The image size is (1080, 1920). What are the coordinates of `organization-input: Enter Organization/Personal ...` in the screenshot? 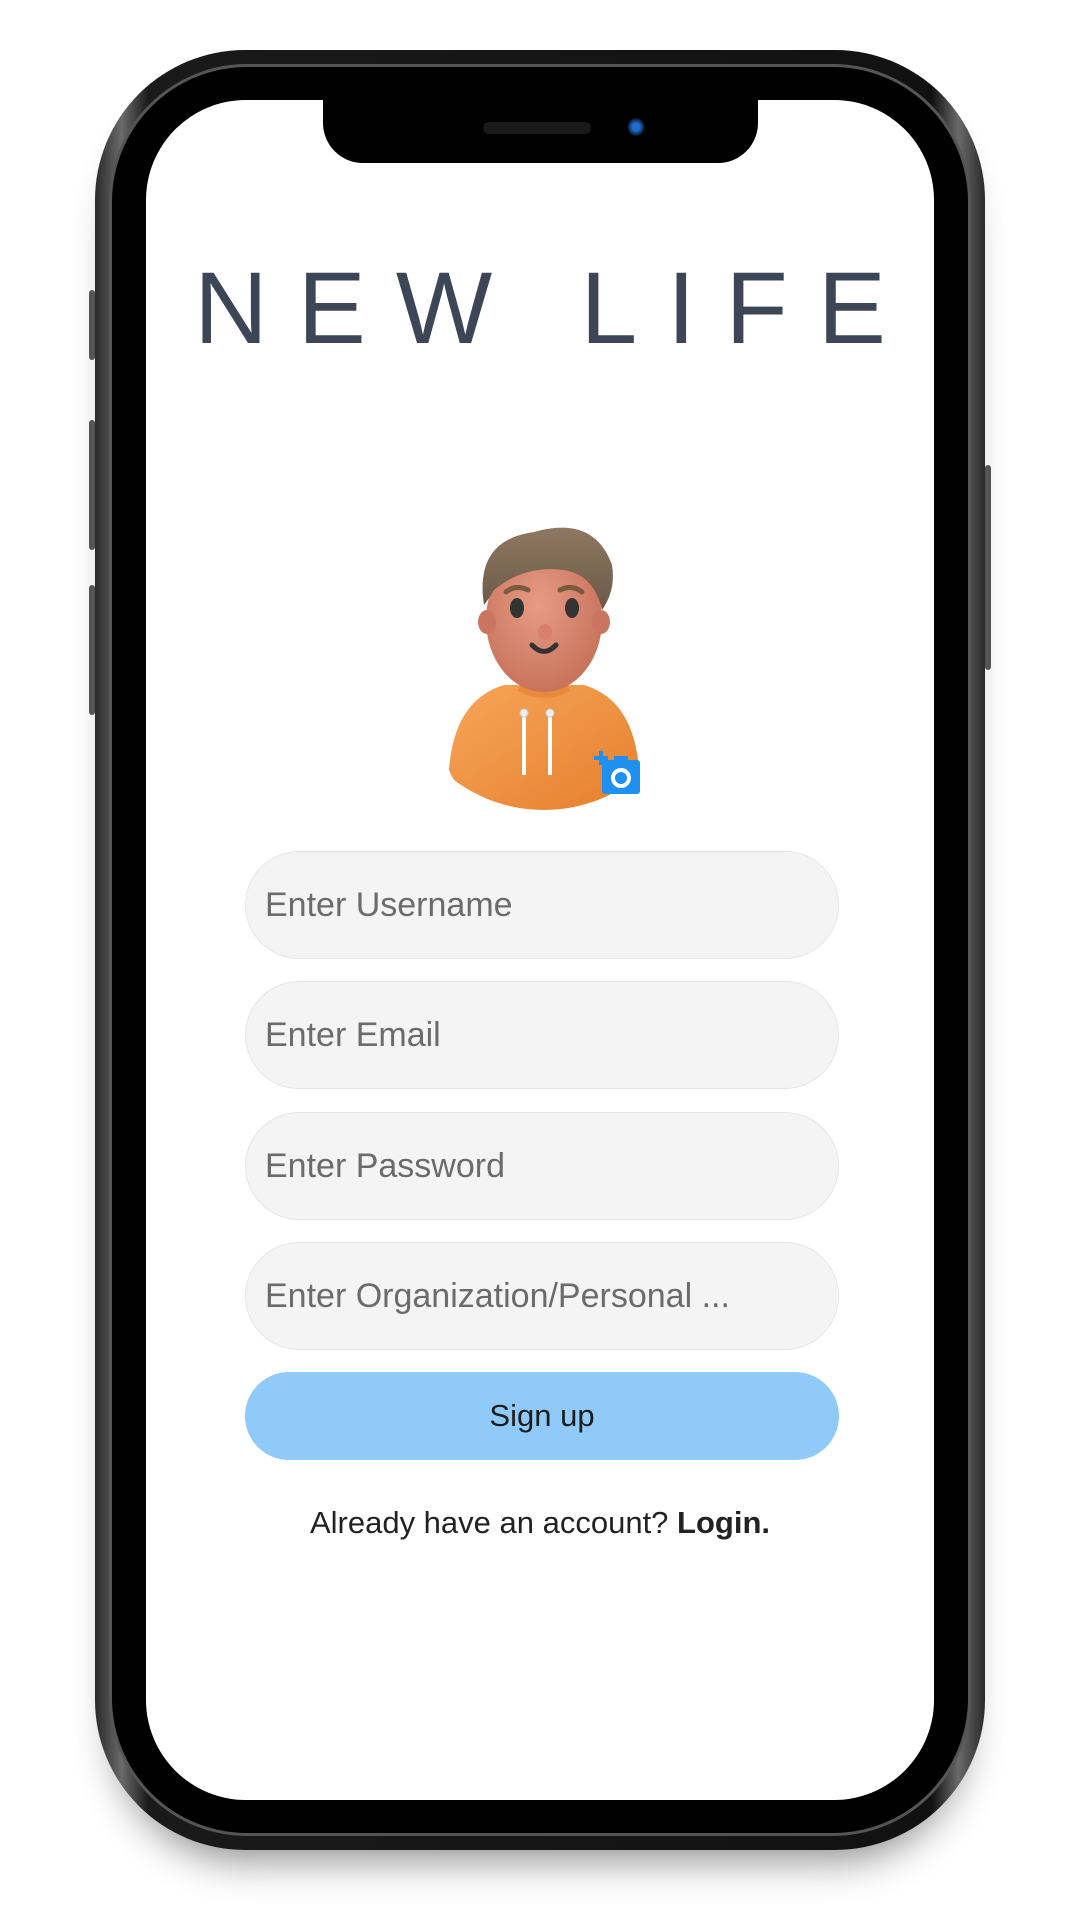 It's located at (542, 1296).